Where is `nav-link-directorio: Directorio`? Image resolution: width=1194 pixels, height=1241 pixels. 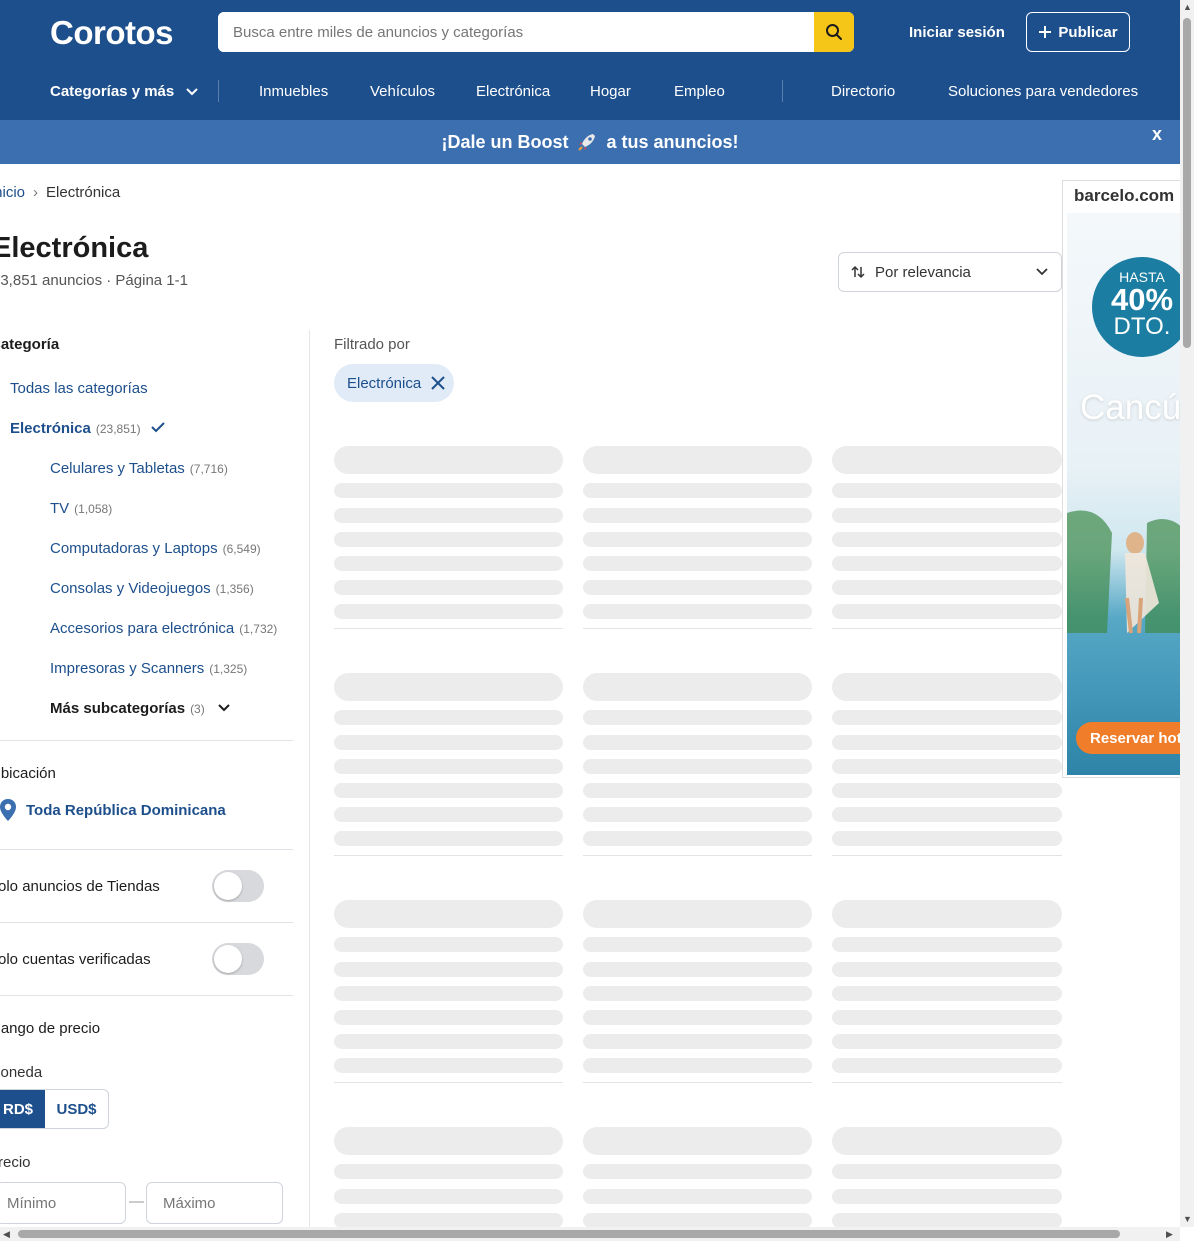 nav-link-directorio: Directorio is located at coordinates (863, 91).